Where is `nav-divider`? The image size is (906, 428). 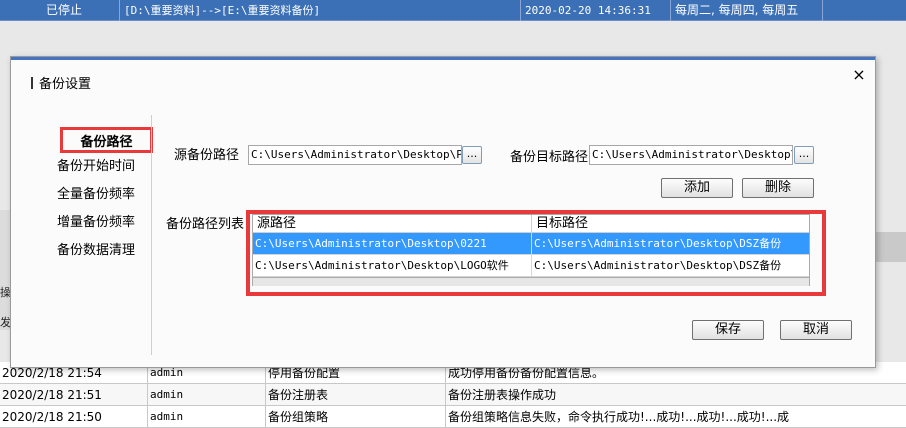 nav-divider is located at coordinates (151, 235).